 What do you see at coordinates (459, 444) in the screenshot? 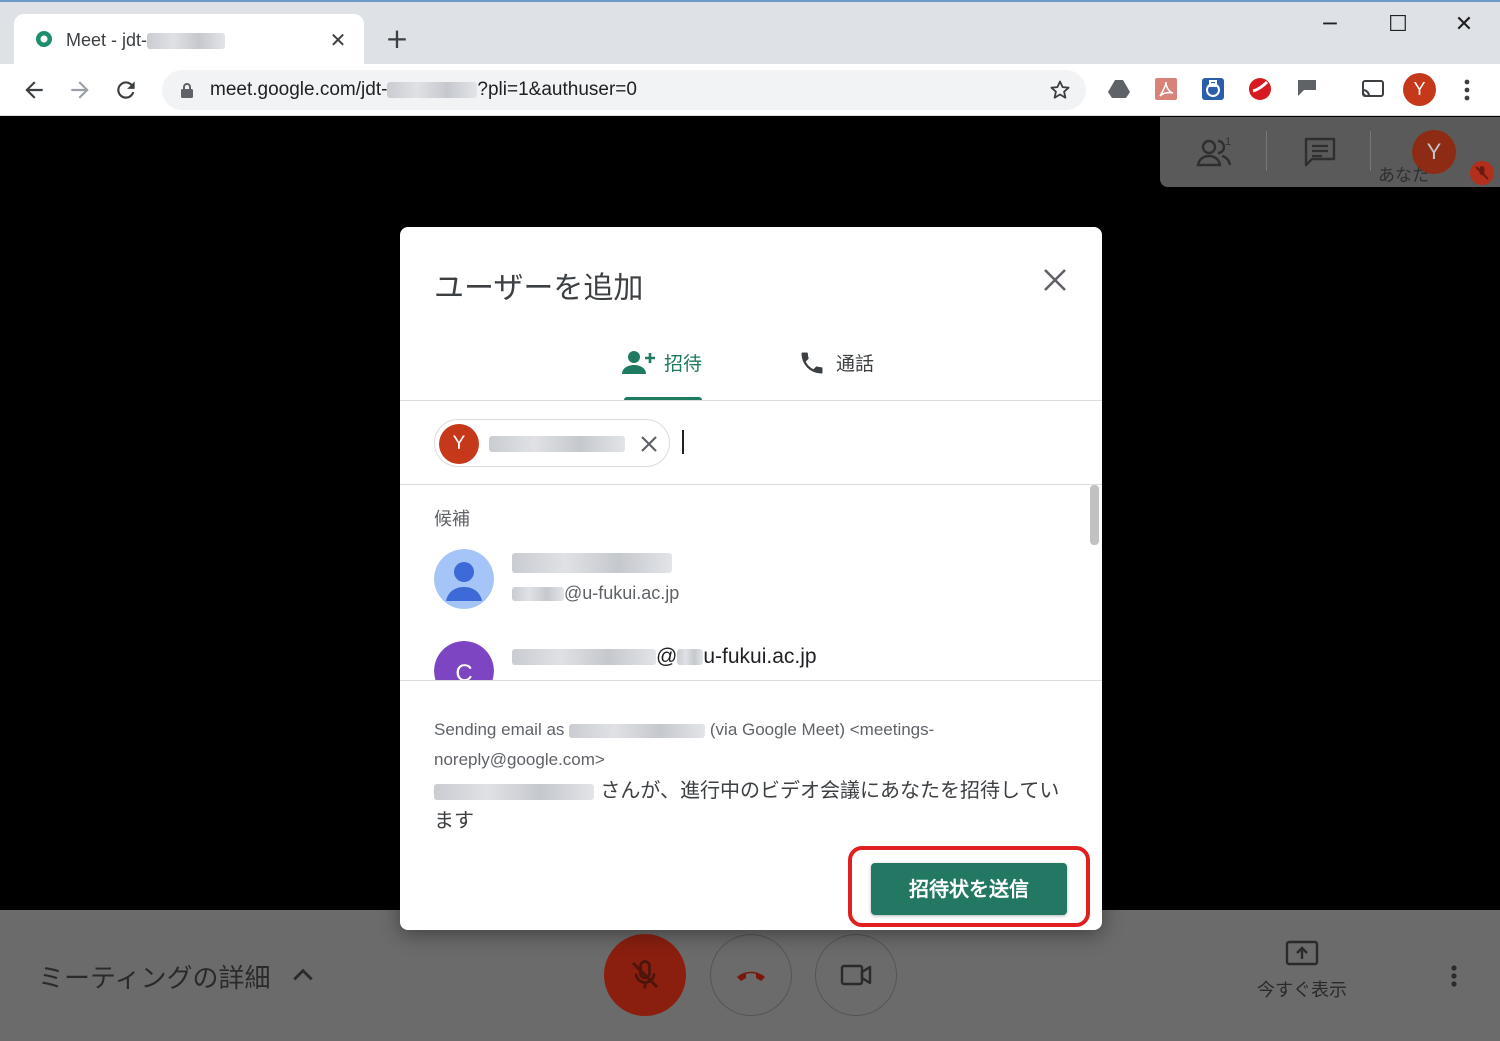
I see `recipient-avatar: Y` at bounding box center [459, 444].